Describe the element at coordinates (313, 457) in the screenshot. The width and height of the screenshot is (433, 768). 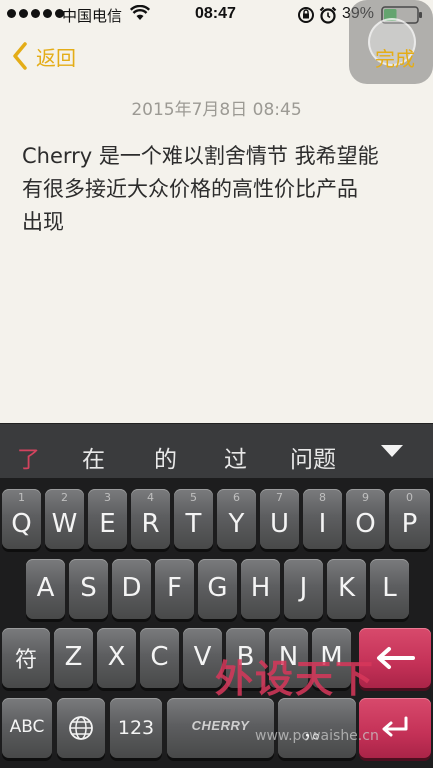
I see `candidate-word: 问题` at that location.